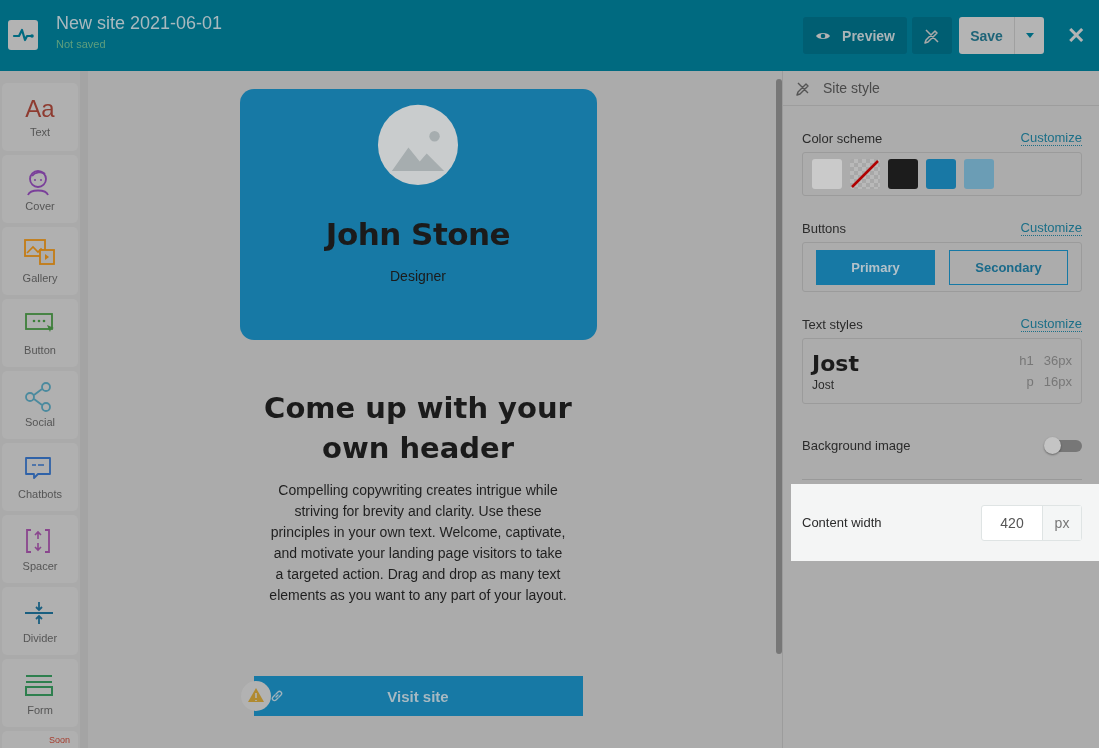 The image size is (1099, 748). What do you see at coordinates (1064, 445) in the screenshot?
I see `background-image-toggle` at bounding box center [1064, 445].